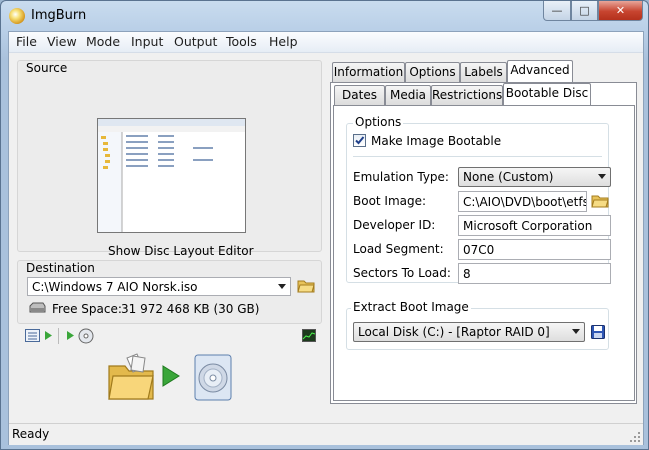  Describe the element at coordinates (467, 274) in the screenshot. I see `sectors-to-load-value: 8` at that location.